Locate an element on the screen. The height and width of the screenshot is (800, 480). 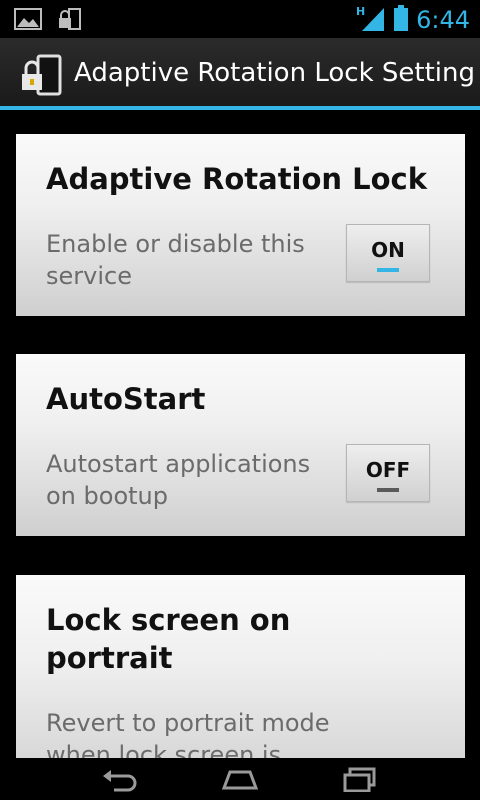
navigation-bar is located at coordinates (240, 779).